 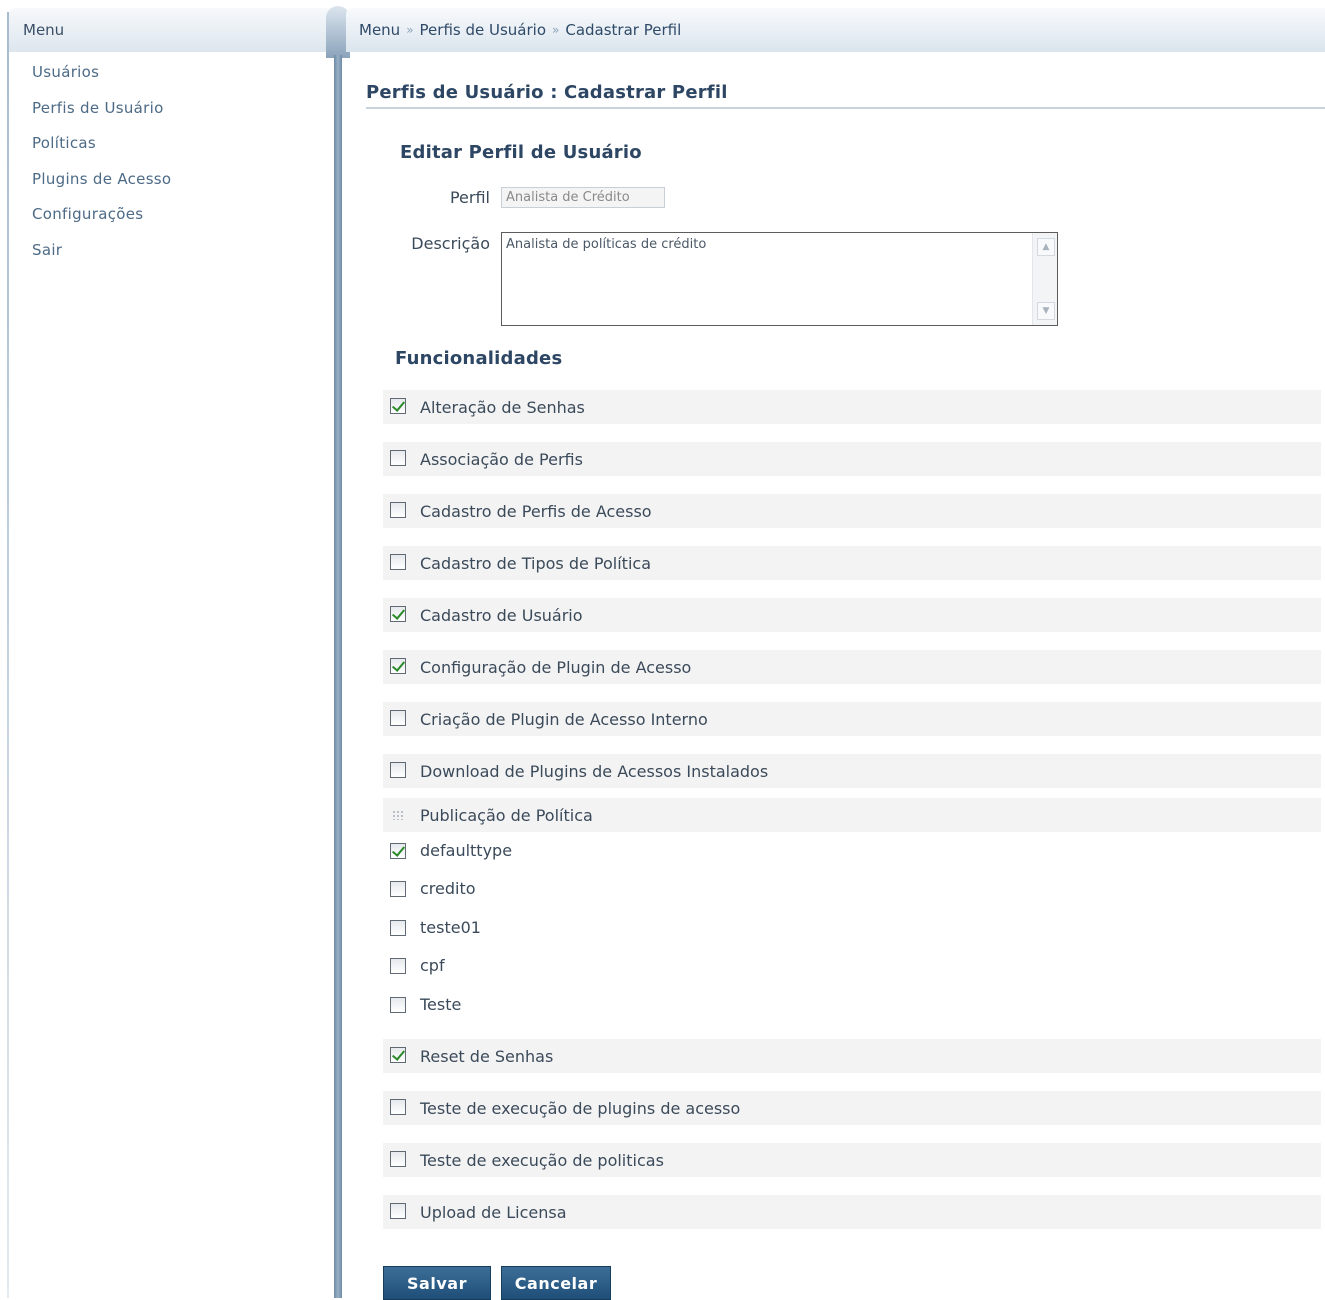 What do you see at coordinates (101, 110) in the screenshot?
I see `sidebar-item-perfis: Perfis de Usuário` at bounding box center [101, 110].